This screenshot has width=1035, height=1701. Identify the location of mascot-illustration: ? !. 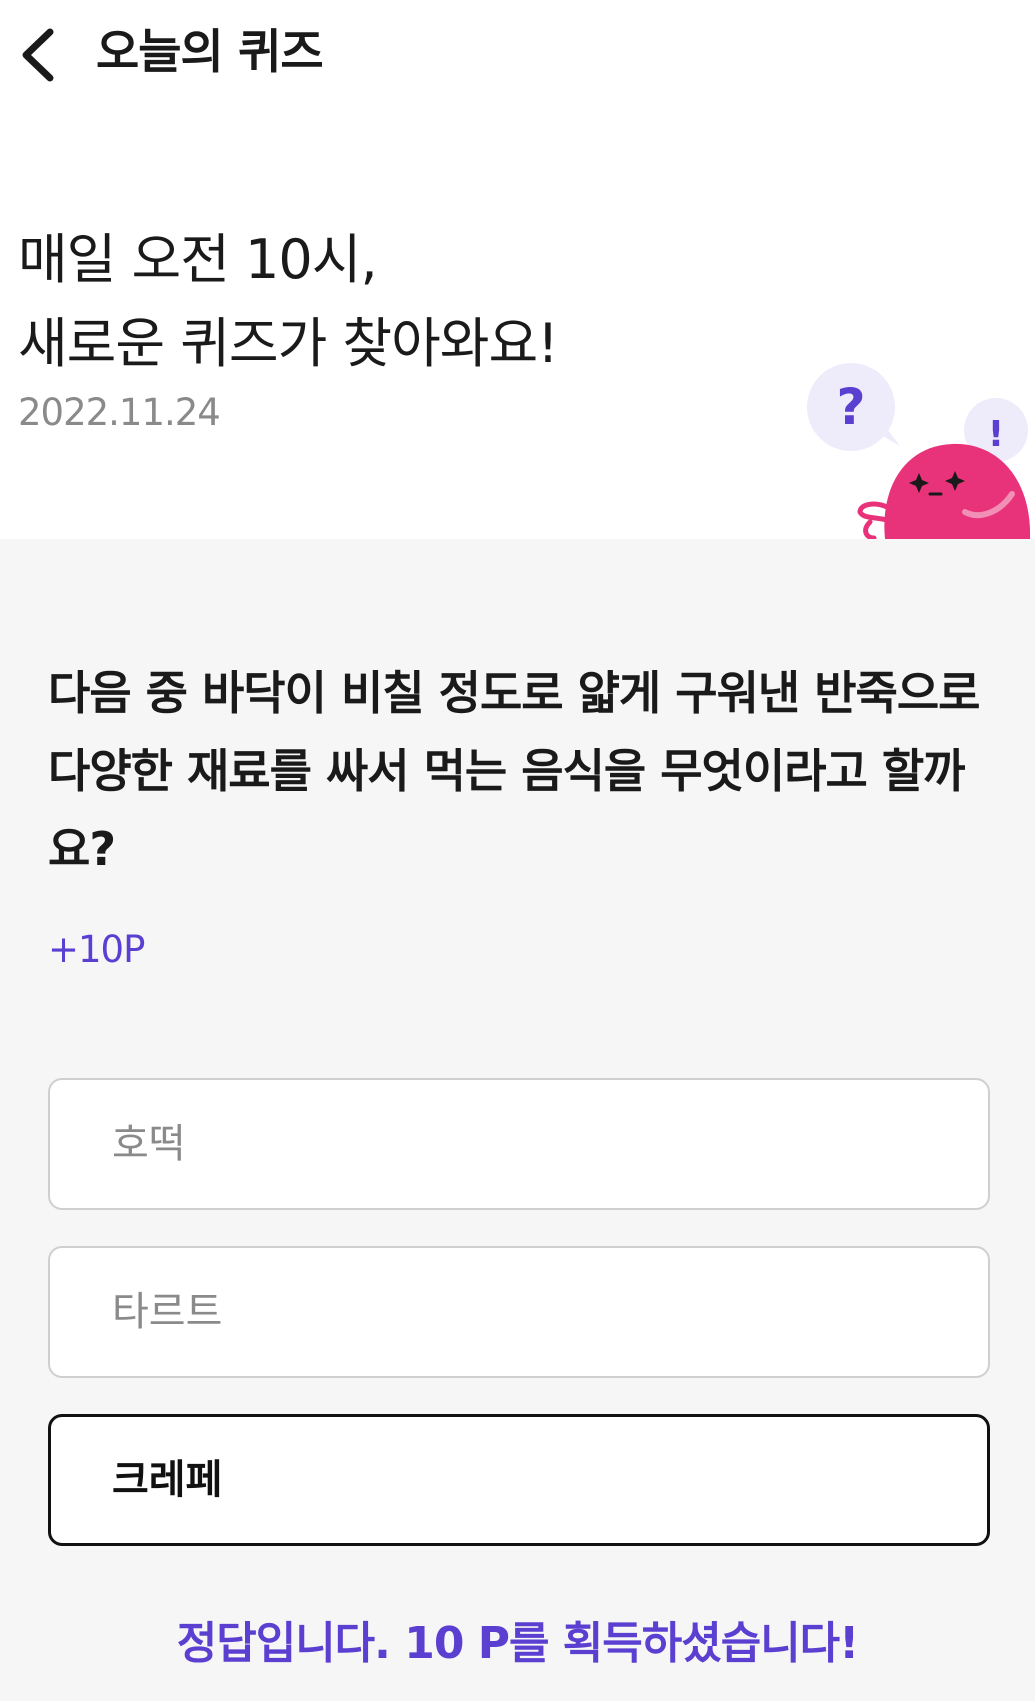
(919, 451).